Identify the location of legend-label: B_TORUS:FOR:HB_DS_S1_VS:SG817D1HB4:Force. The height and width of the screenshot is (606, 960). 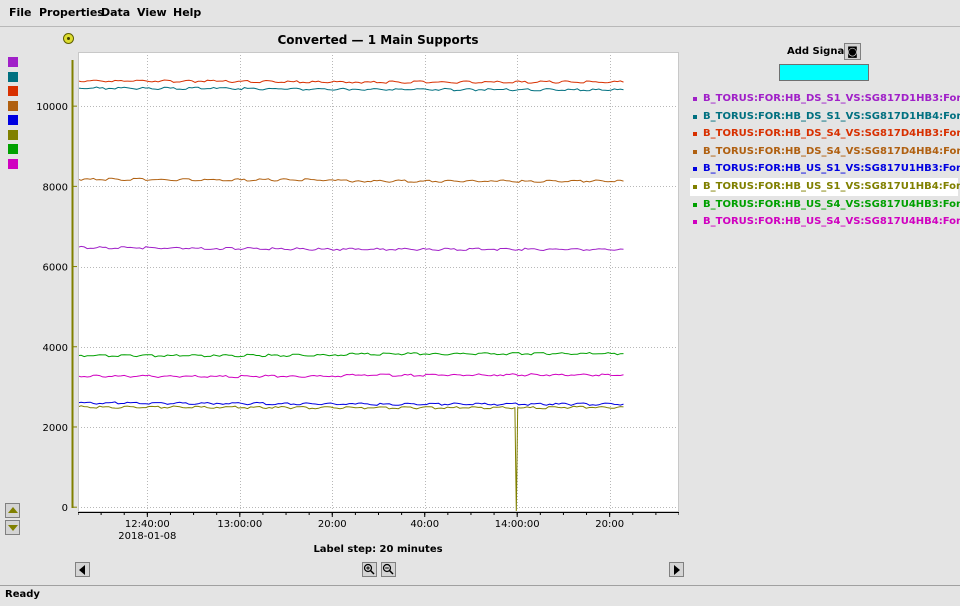
(831, 116).